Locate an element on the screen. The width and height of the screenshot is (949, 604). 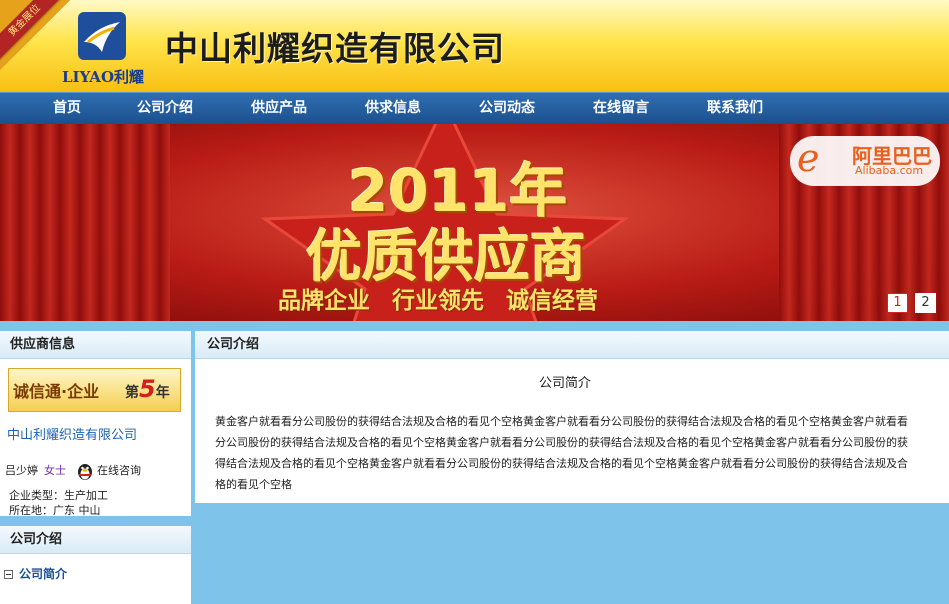
alibaba-logo-icon: e is located at coordinates (808, 158).